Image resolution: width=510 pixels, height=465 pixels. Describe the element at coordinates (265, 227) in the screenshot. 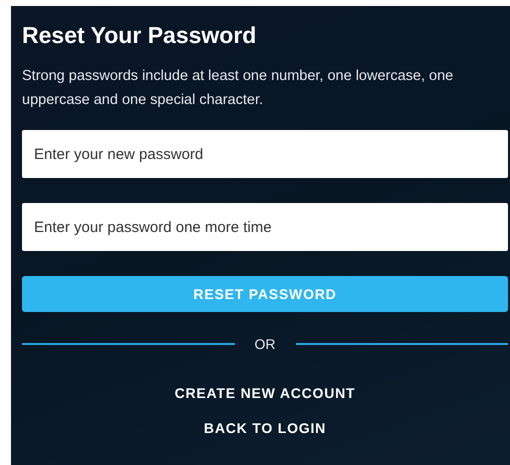

I see `password-field: Enter your password one more time` at that location.